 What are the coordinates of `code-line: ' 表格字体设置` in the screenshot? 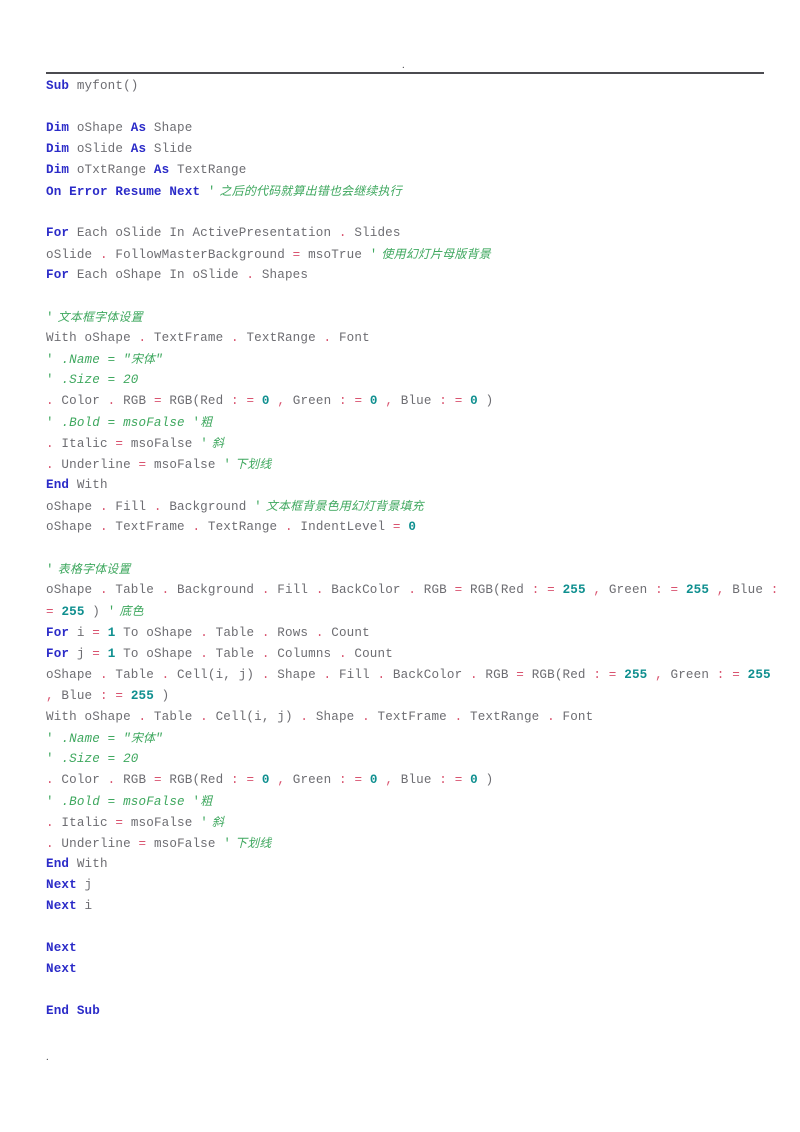 It's located at (416, 569).